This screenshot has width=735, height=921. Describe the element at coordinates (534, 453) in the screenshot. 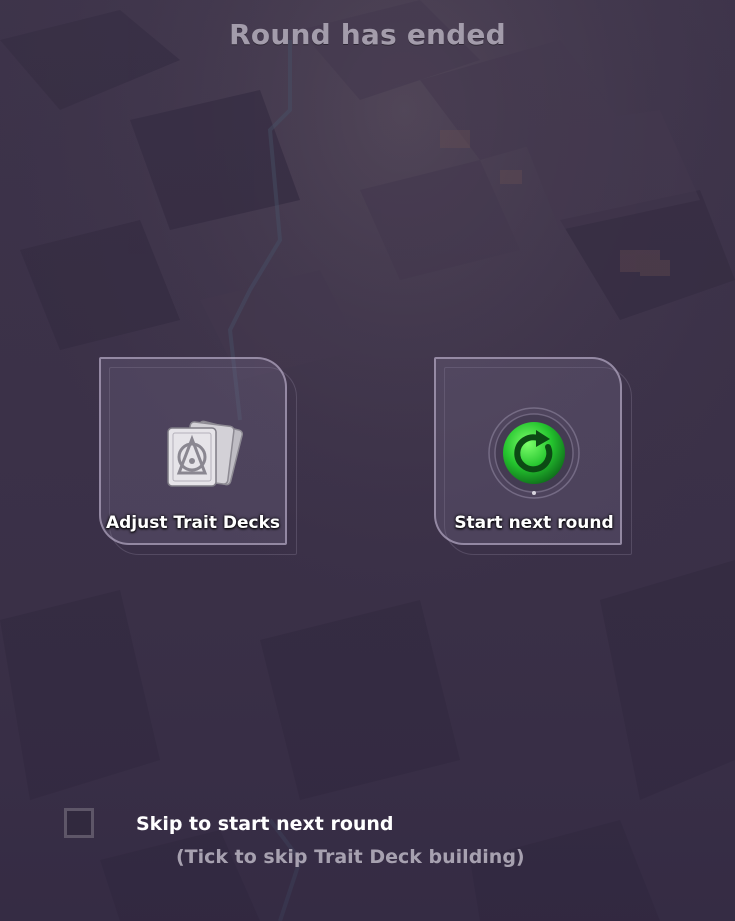

I see `restart-round-icon` at that location.